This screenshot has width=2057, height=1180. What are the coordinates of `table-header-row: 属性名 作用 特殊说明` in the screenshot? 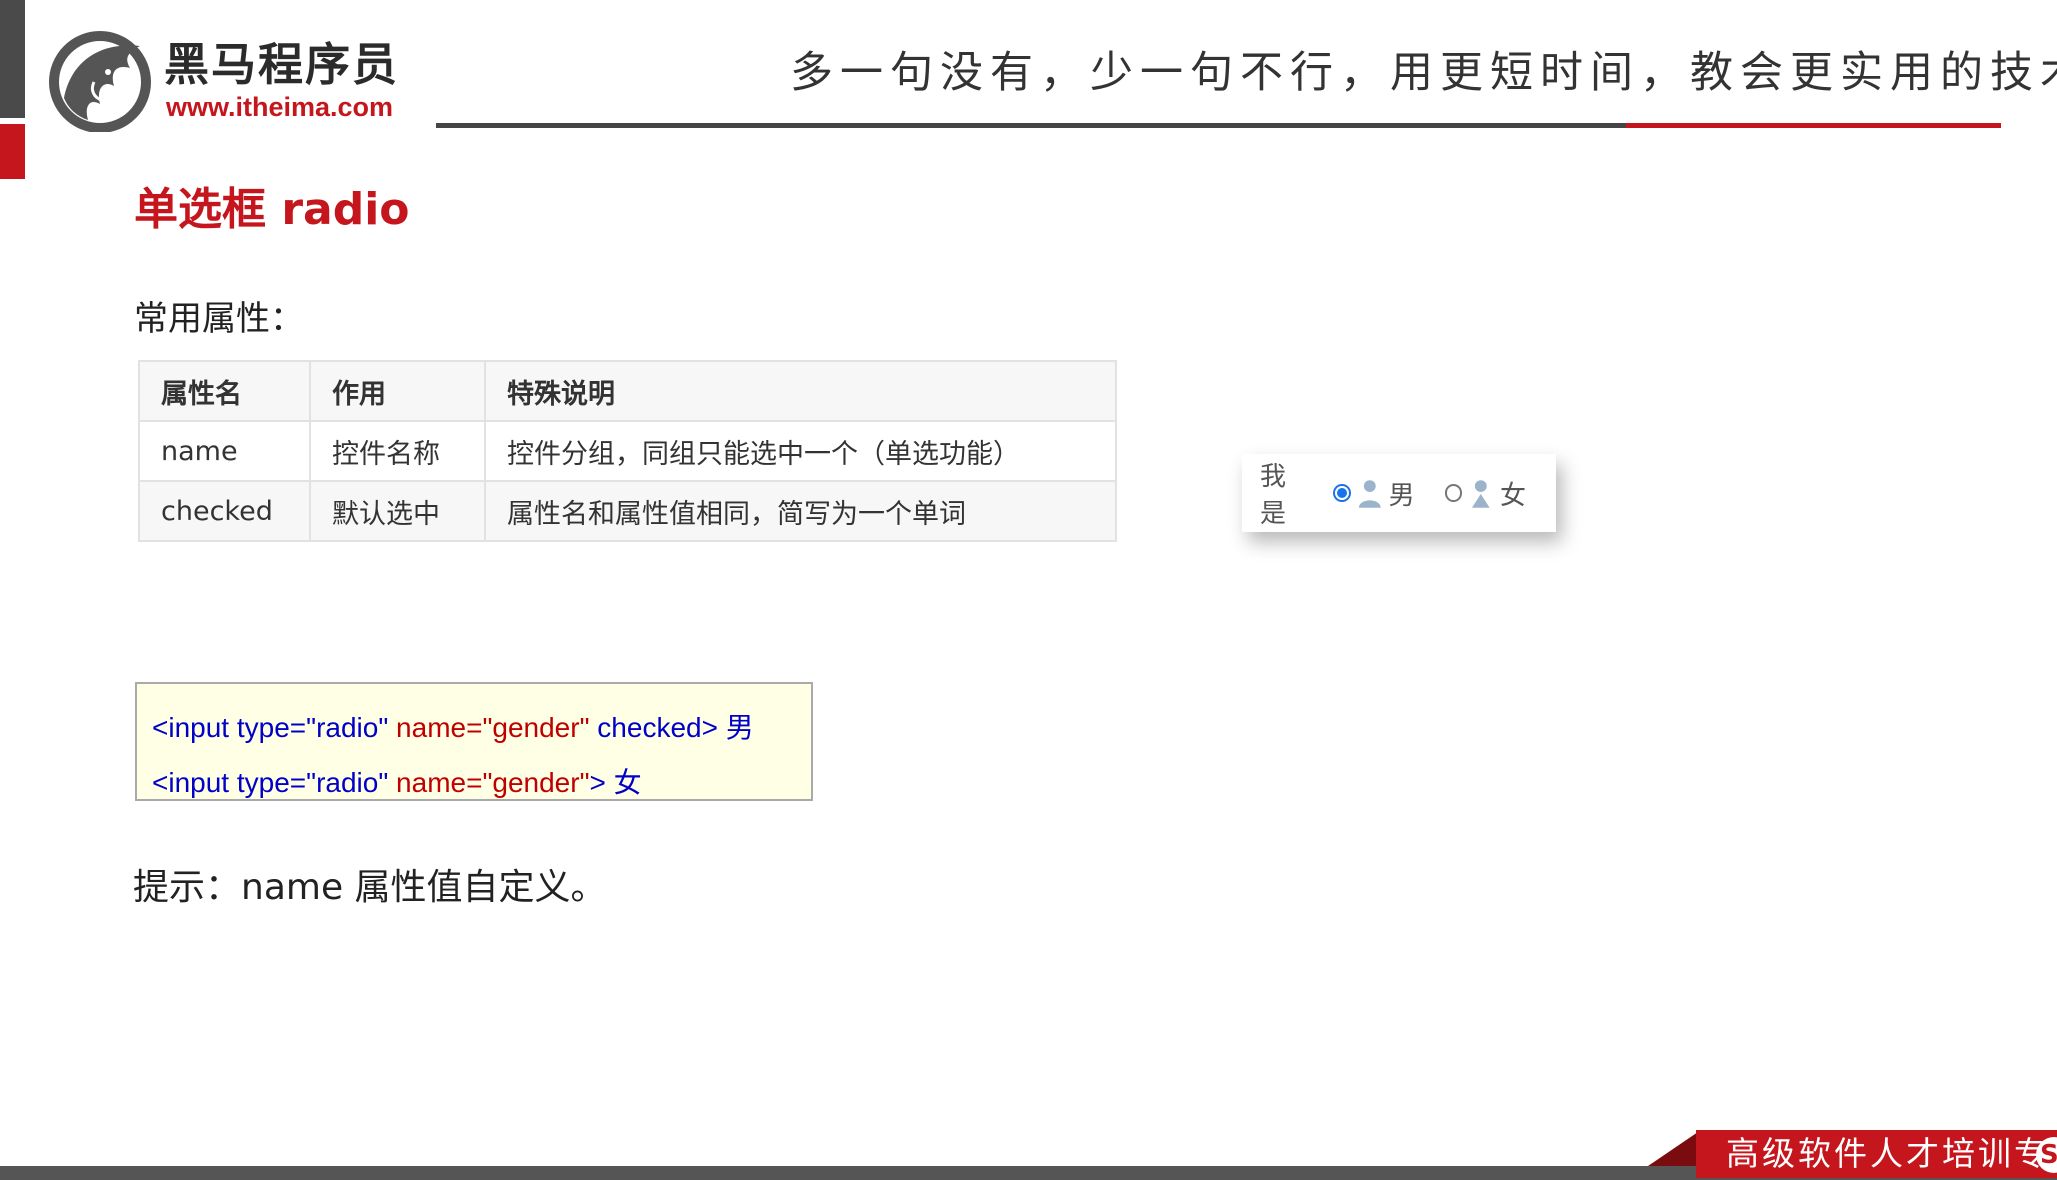 It's located at (627, 391).